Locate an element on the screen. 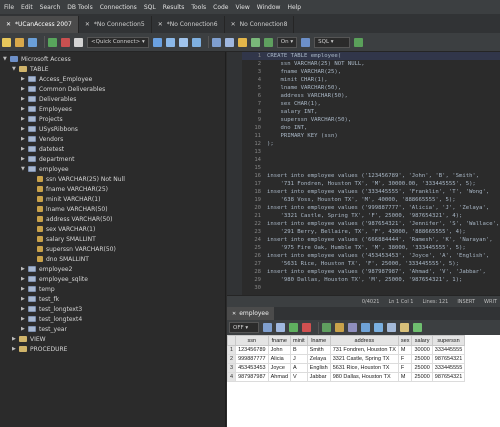  tree-item-table: ▶ Projects is located at coordinates (42, 119).